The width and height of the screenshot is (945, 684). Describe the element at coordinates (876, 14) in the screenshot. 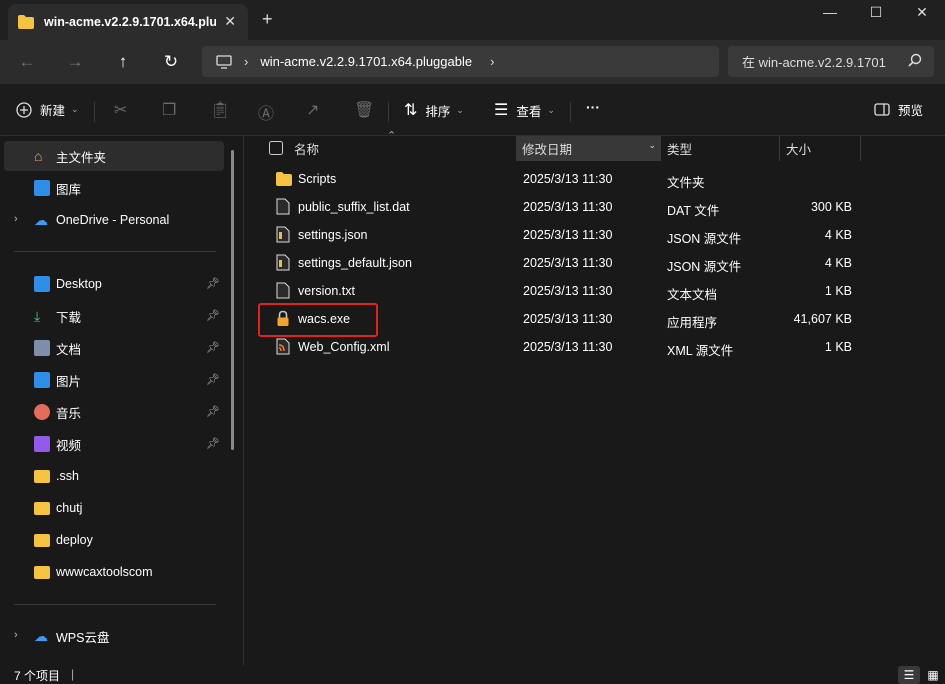

I see `maximize-button: ☐` at that location.